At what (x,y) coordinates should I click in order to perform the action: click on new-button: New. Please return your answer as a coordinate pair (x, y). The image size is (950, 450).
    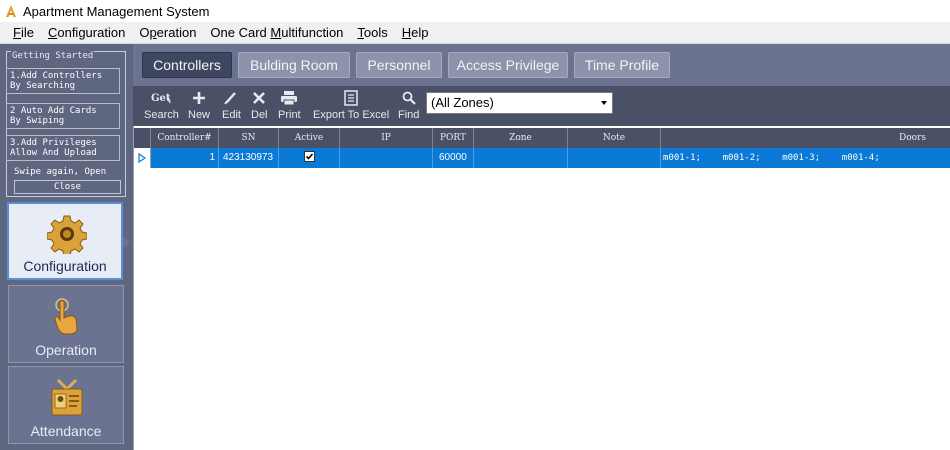
    Looking at the image, I should click on (199, 104).